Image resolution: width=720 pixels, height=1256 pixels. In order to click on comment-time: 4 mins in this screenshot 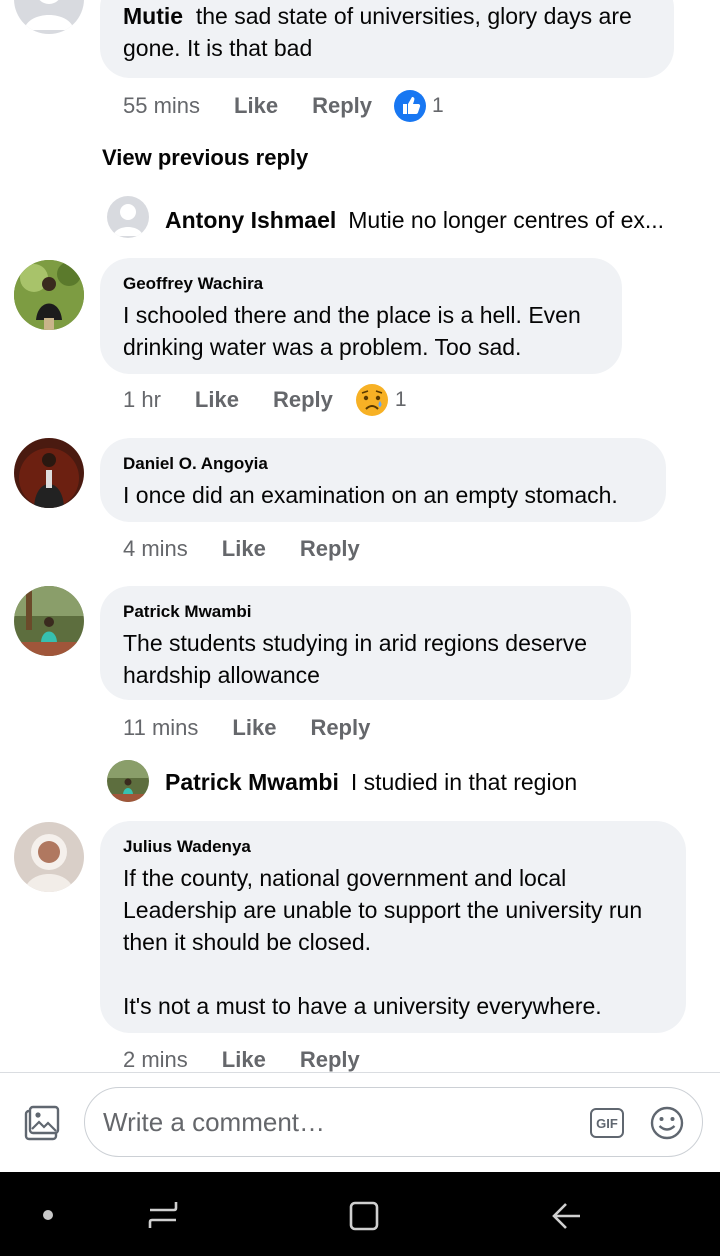, I will do `click(155, 549)`.